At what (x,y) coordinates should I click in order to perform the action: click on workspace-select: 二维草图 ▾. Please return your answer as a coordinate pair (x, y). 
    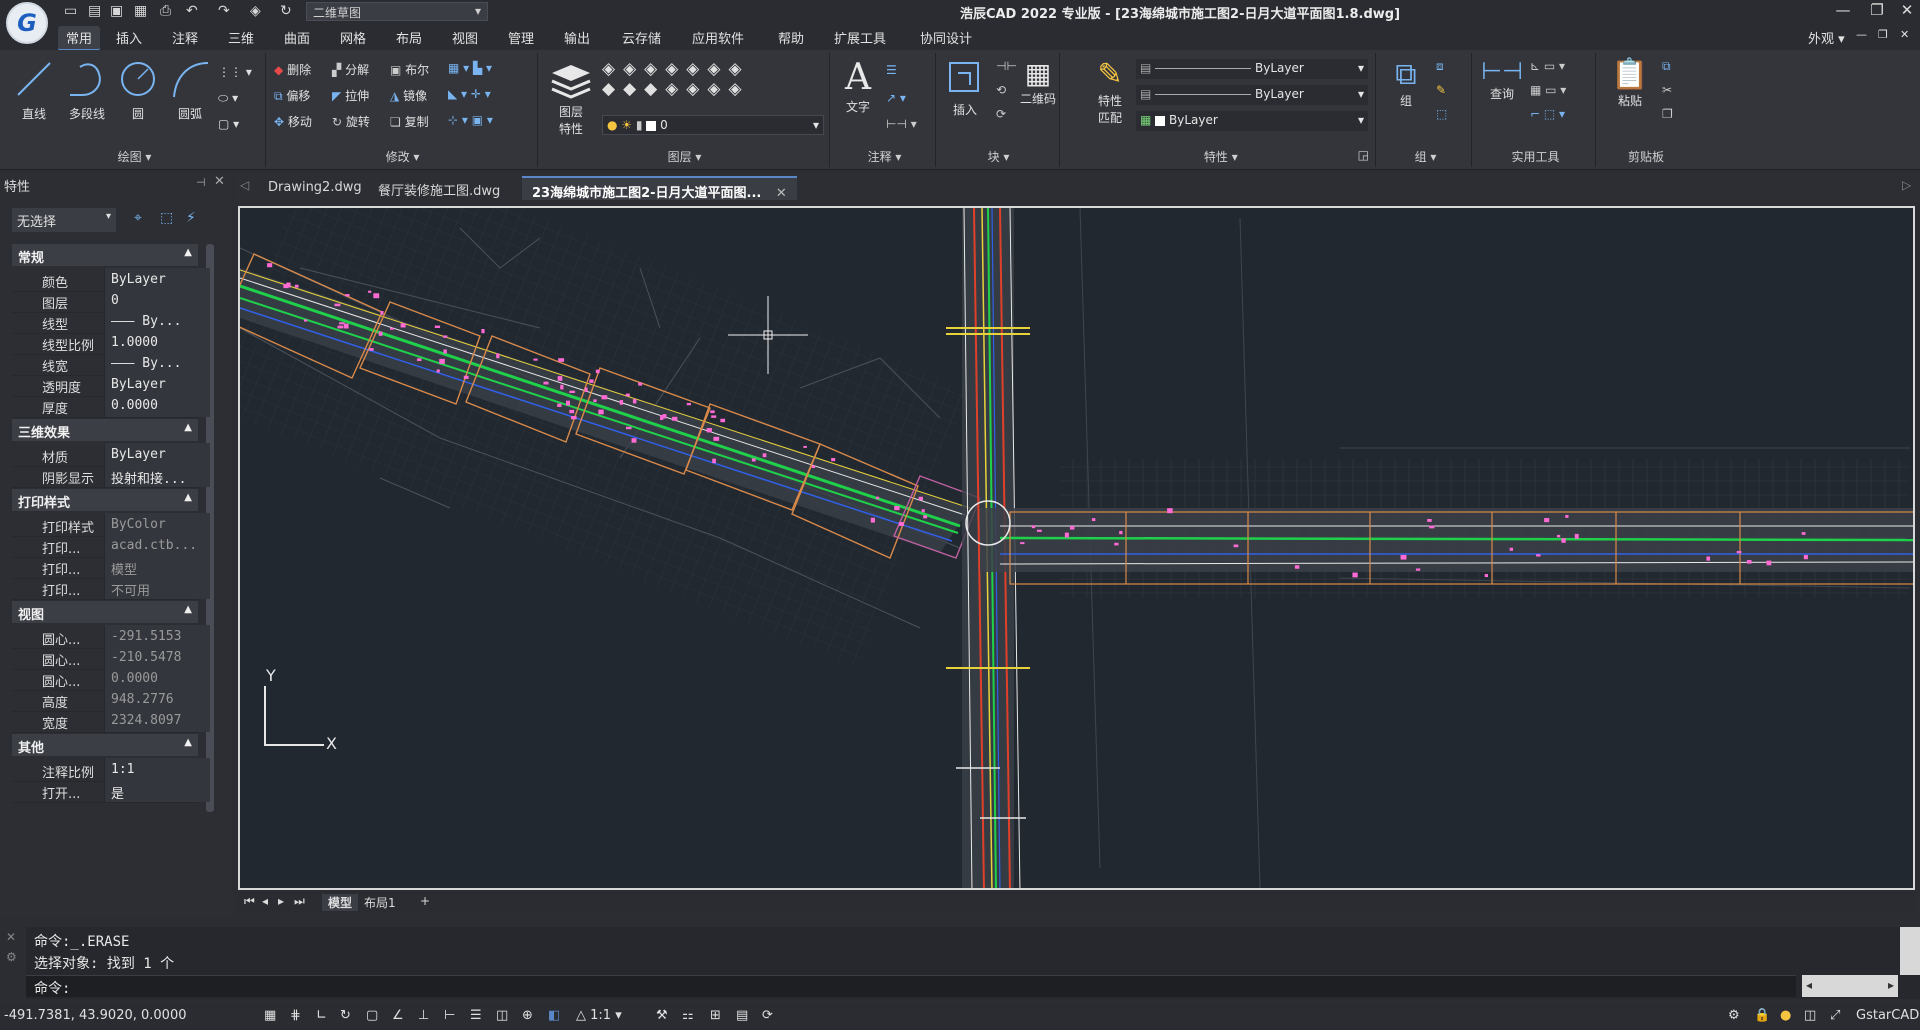
    Looking at the image, I should click on (397, 11).